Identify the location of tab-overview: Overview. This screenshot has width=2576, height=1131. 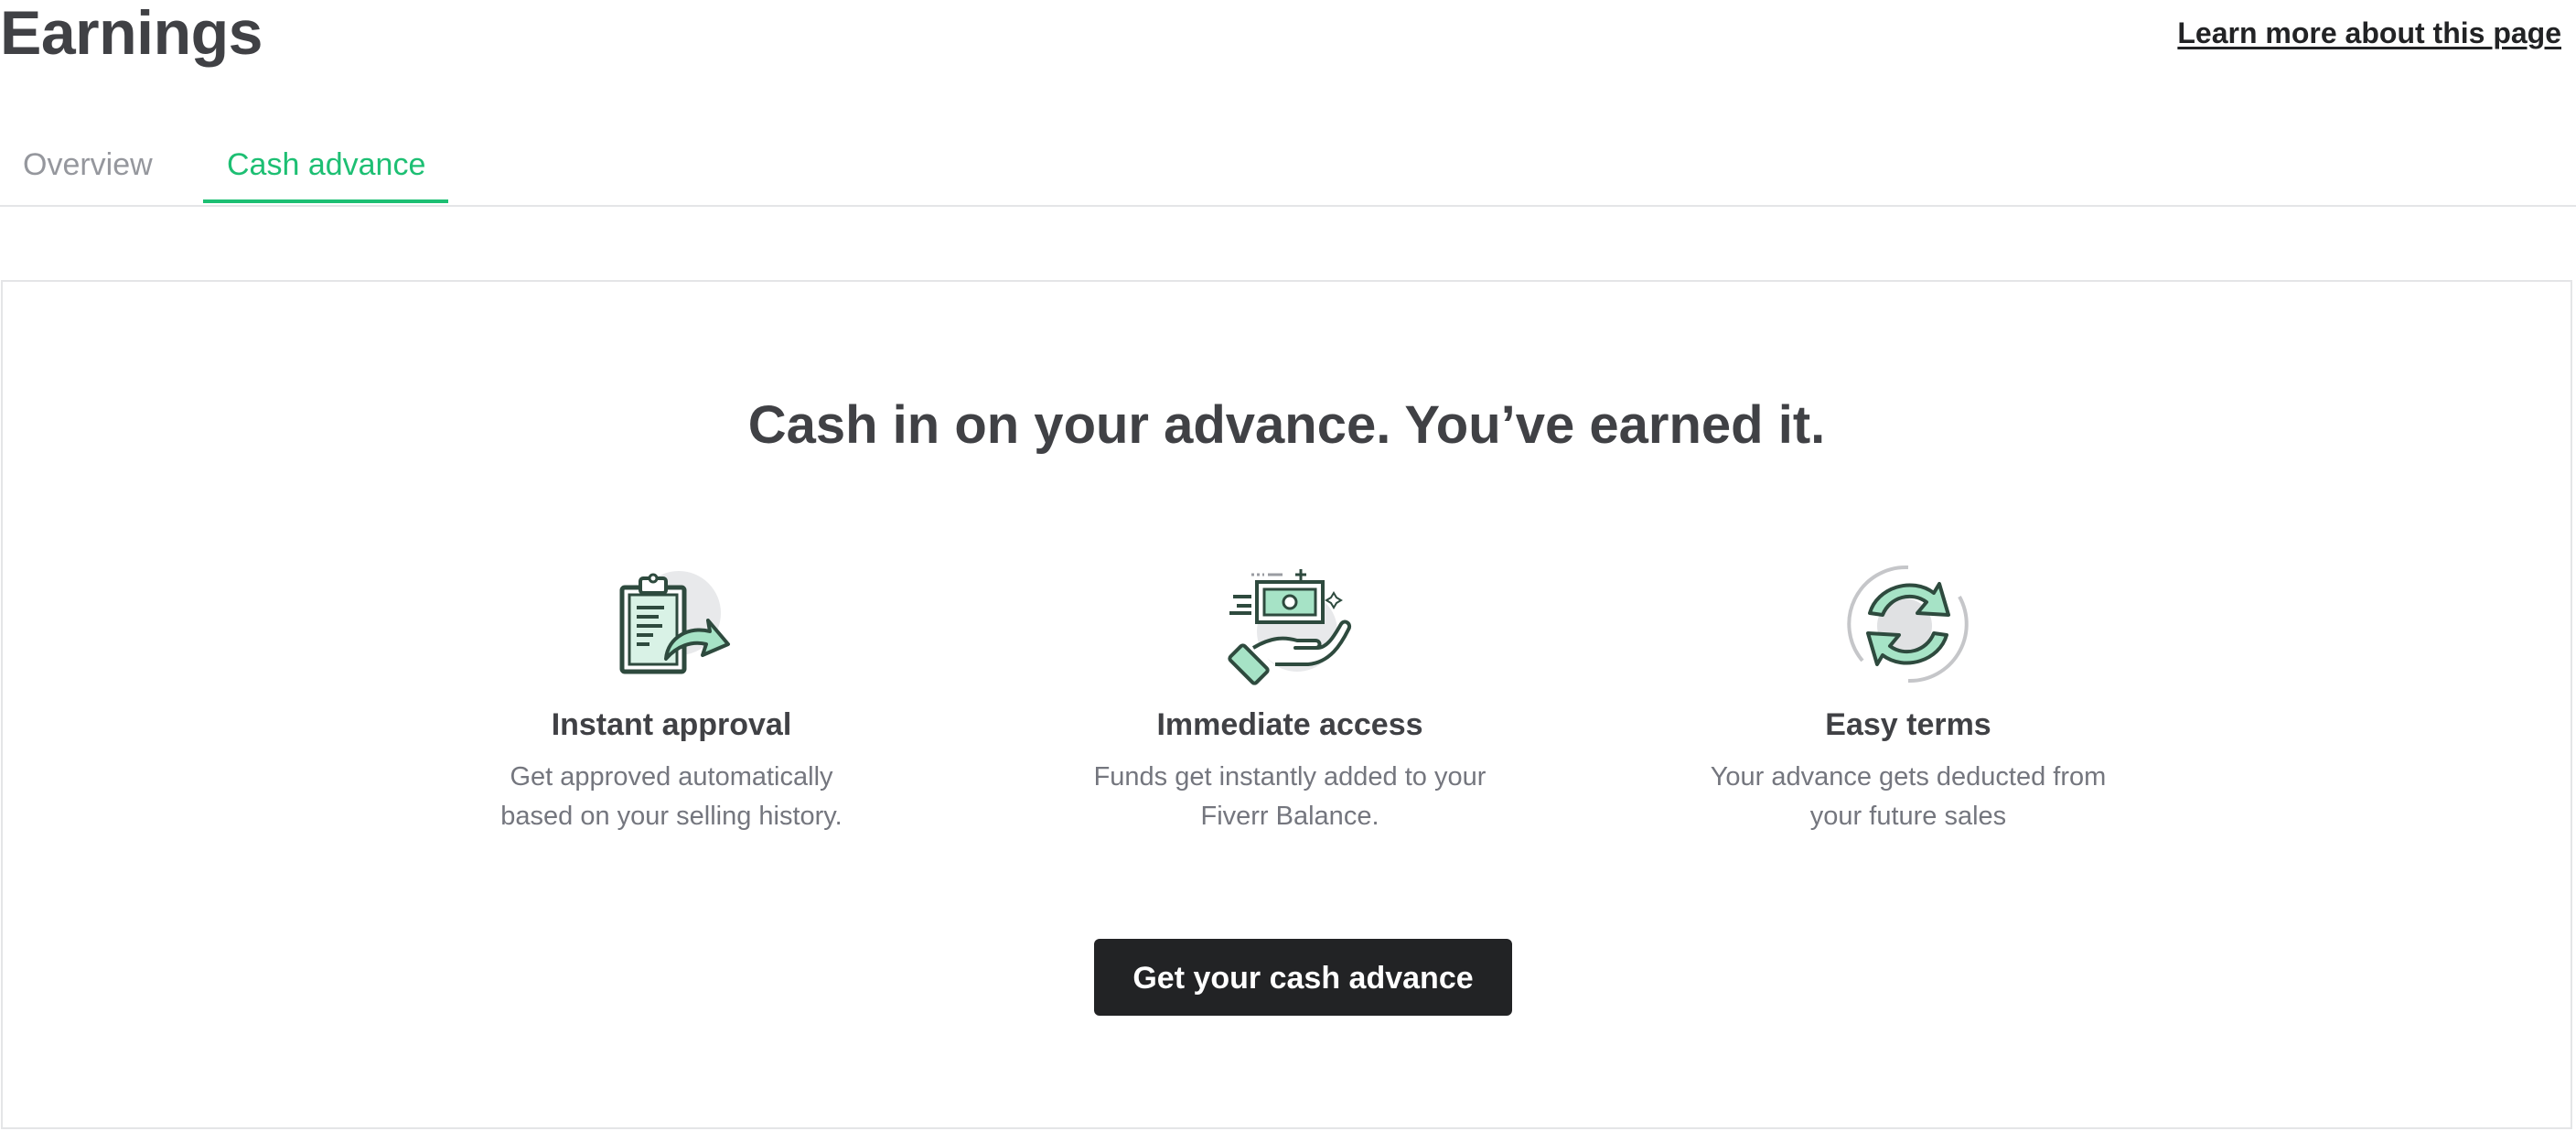
(88, 165).